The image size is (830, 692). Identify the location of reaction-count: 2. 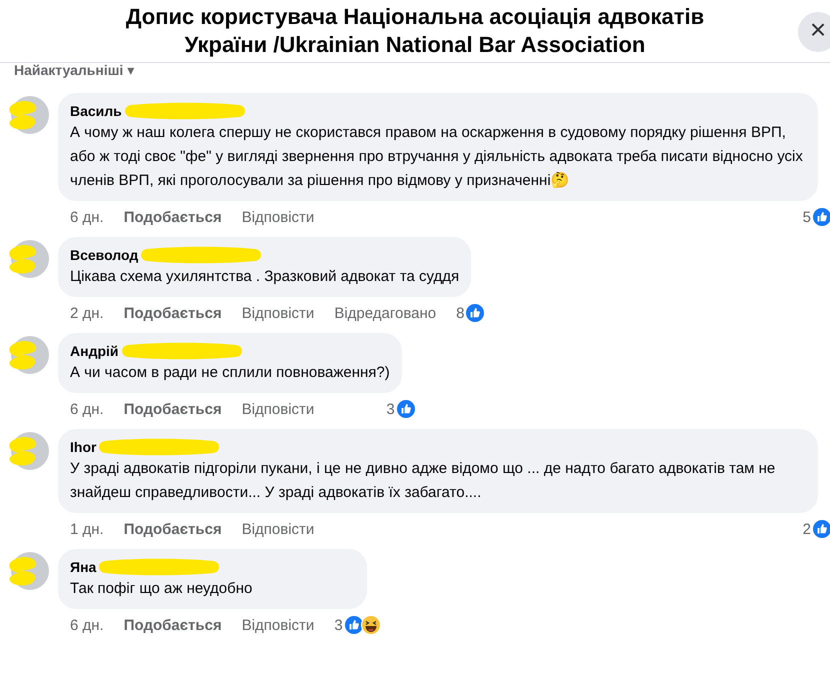
(806, 529).